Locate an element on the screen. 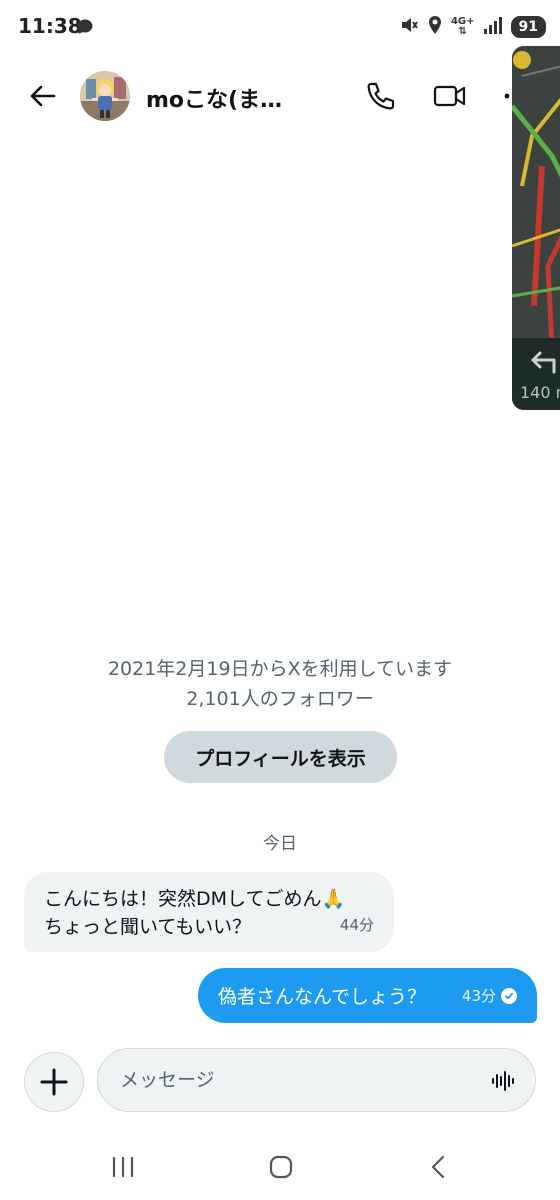 Image resolution: width=560 pixels, height=1200 pixels. message-text: 偽者さんなんでしょう？ is located at coordinates (322, 997).